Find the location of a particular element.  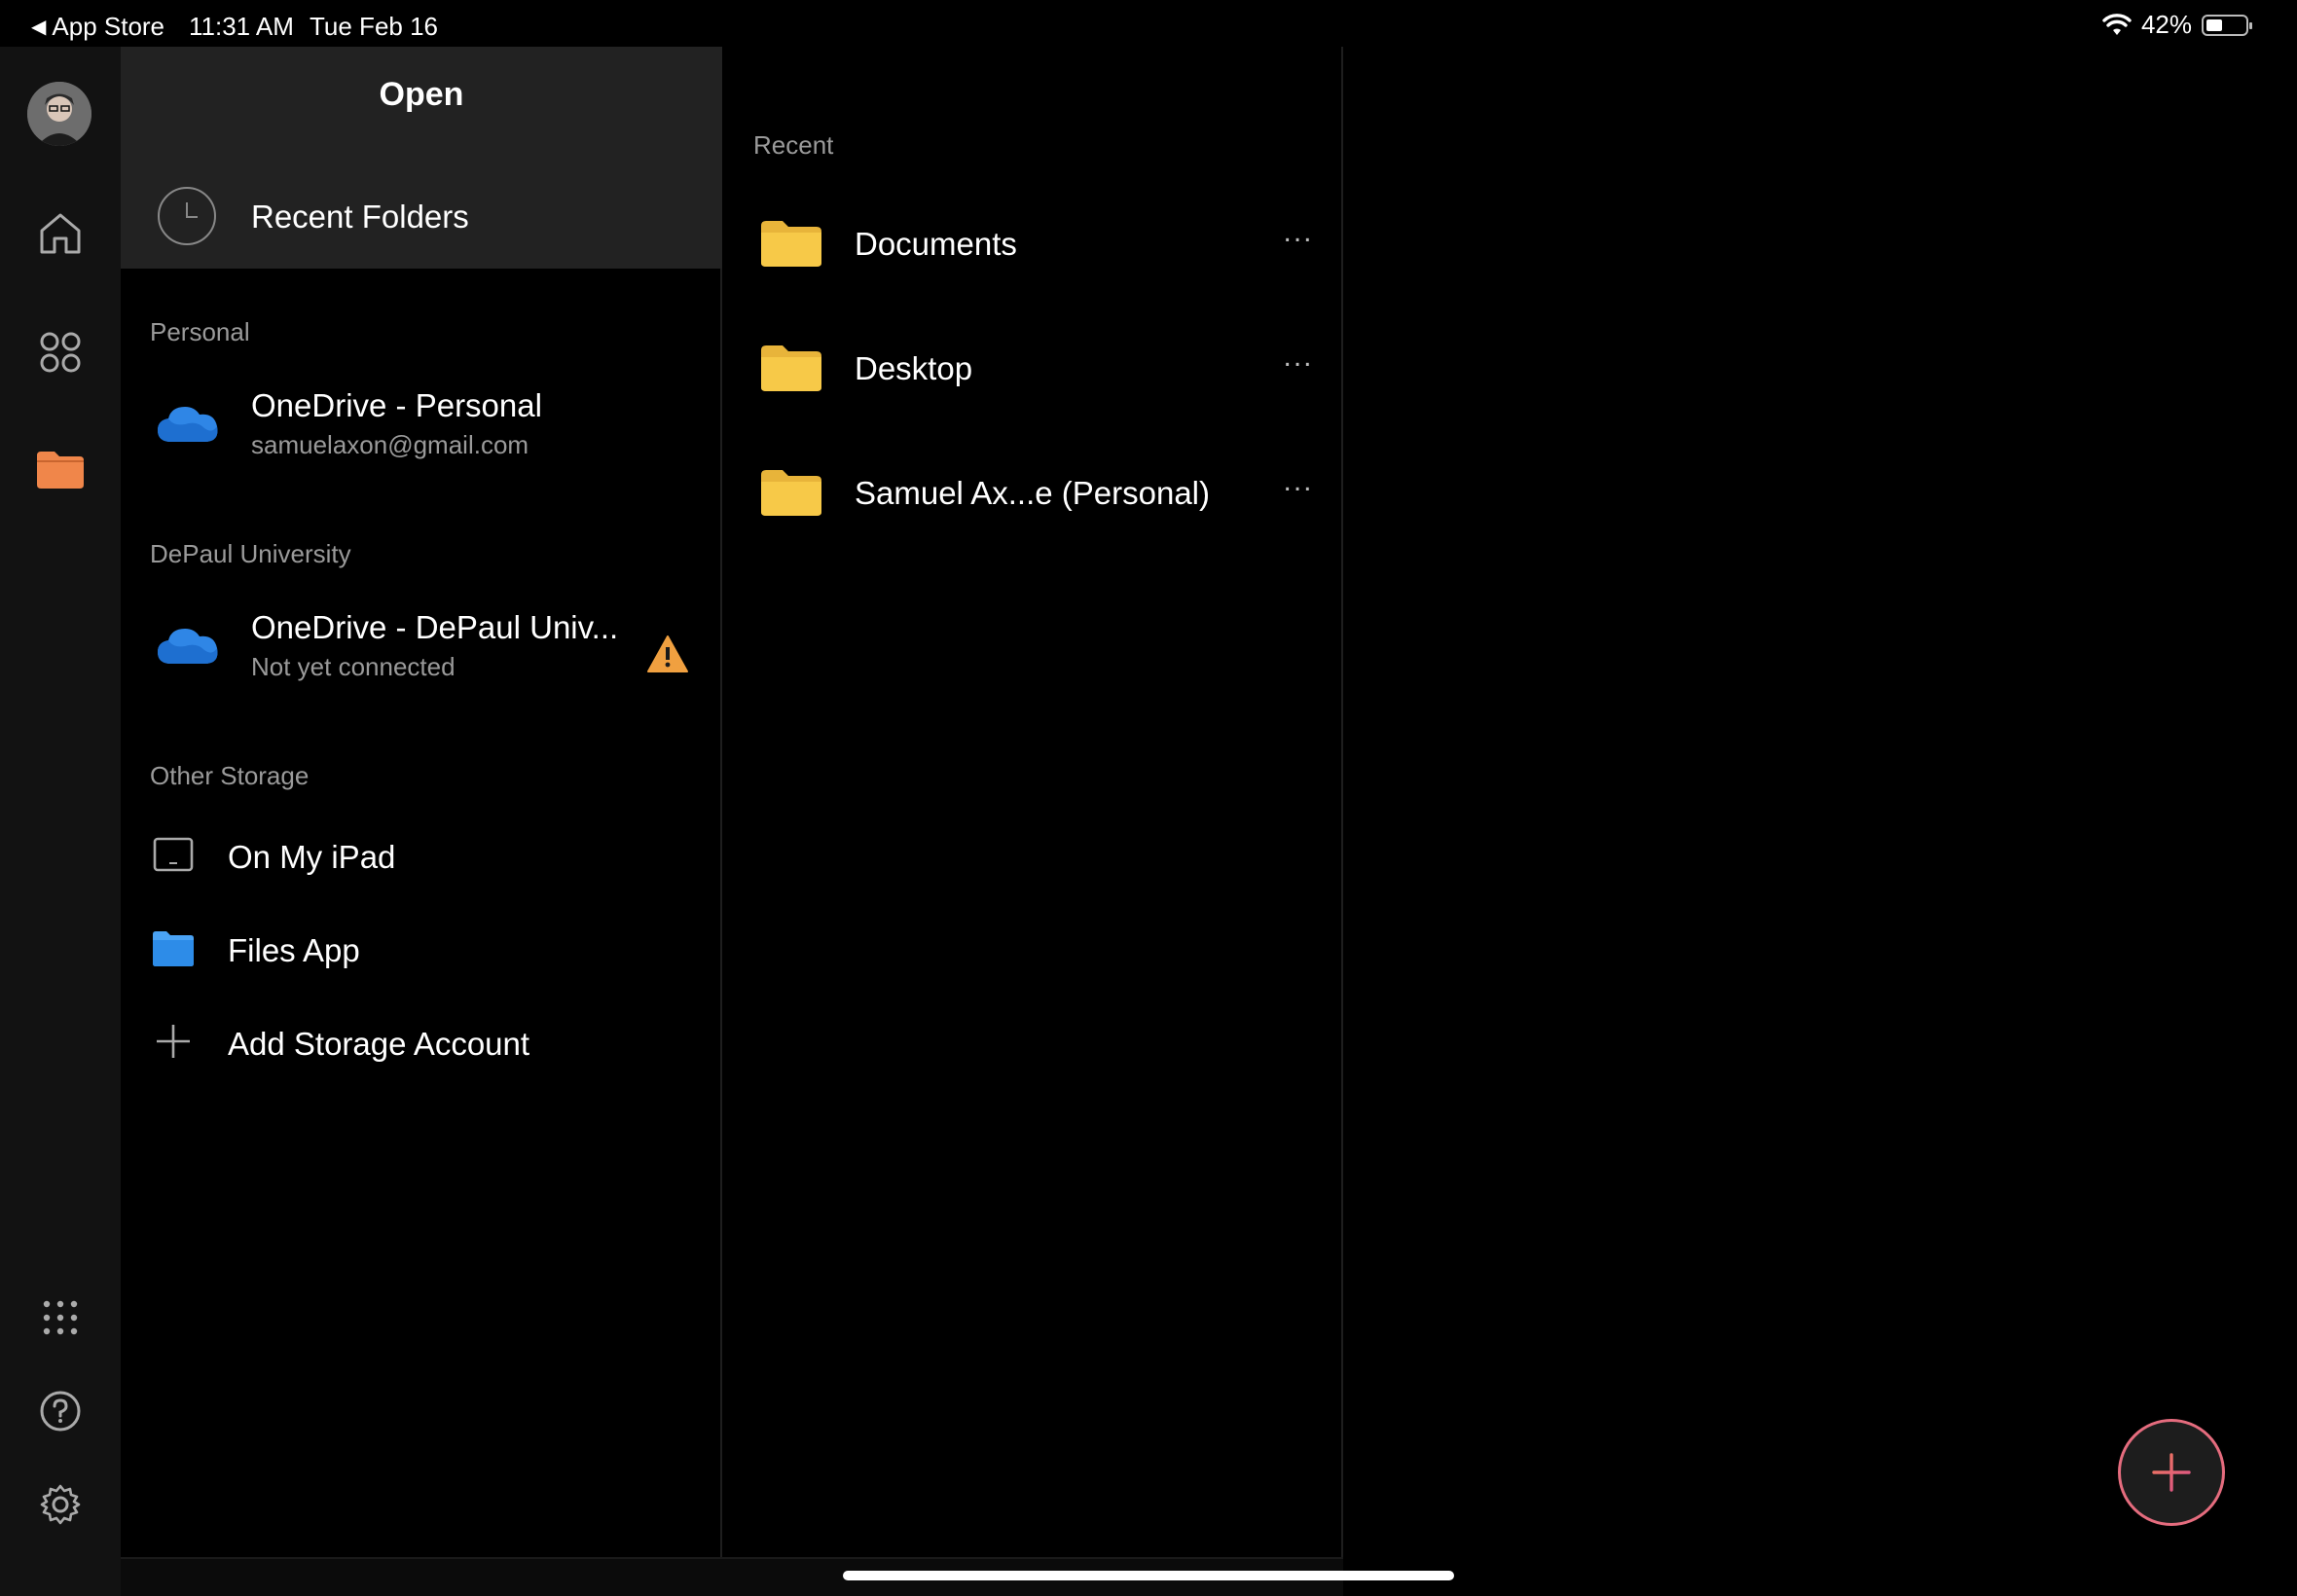

home-icon is located at coordinates (60, 233).